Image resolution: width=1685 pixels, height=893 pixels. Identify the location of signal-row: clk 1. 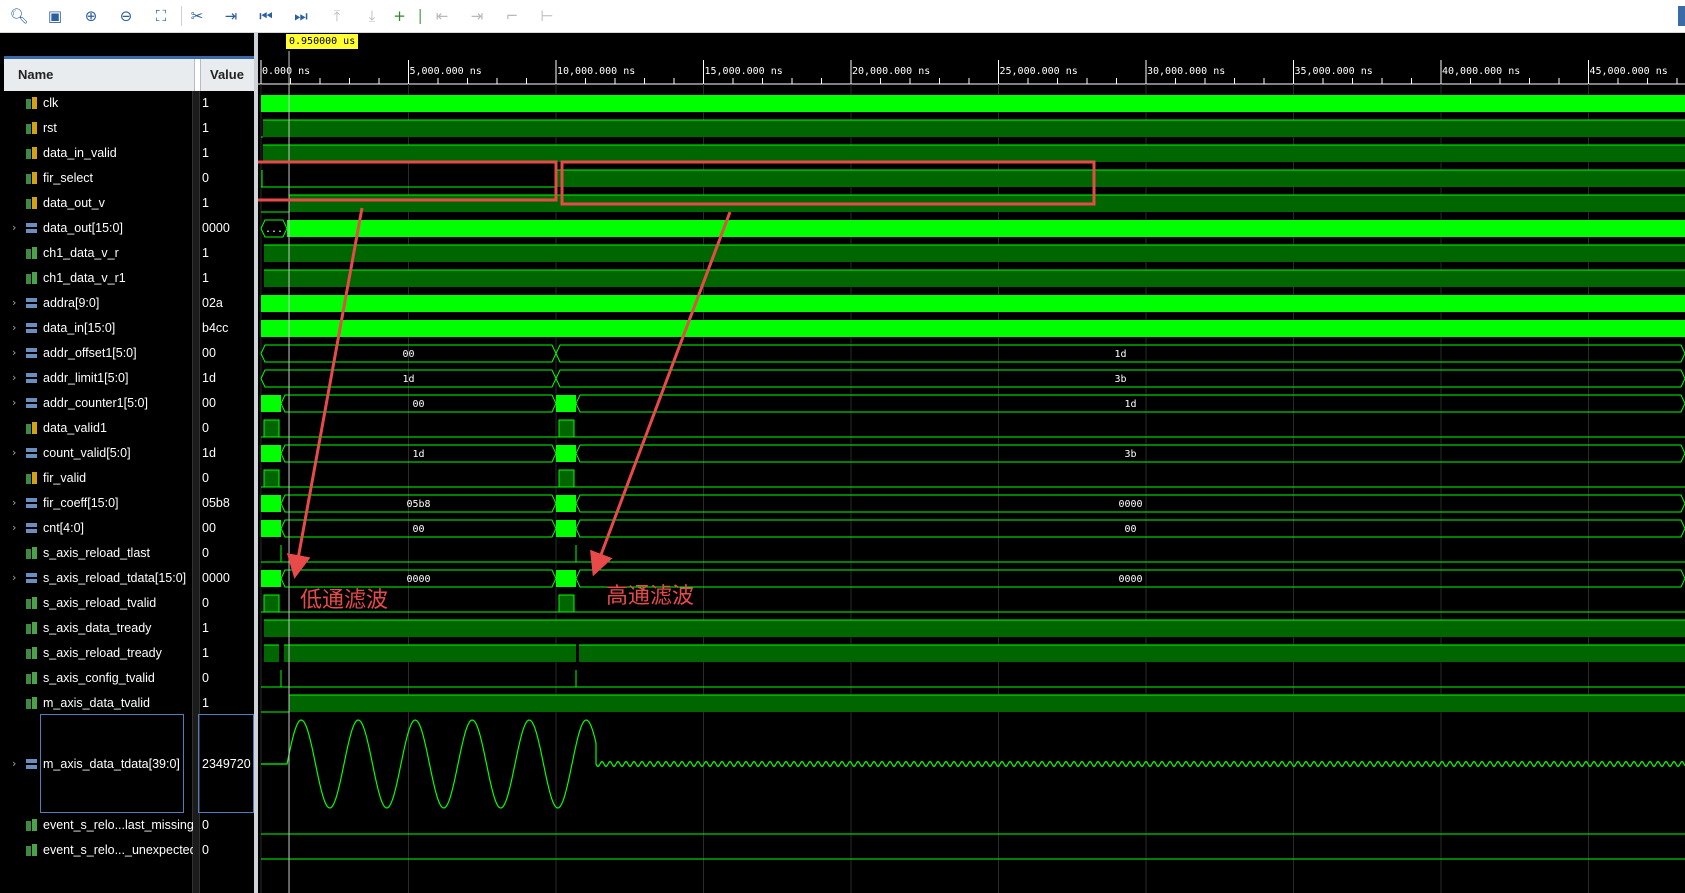
(128, 103).